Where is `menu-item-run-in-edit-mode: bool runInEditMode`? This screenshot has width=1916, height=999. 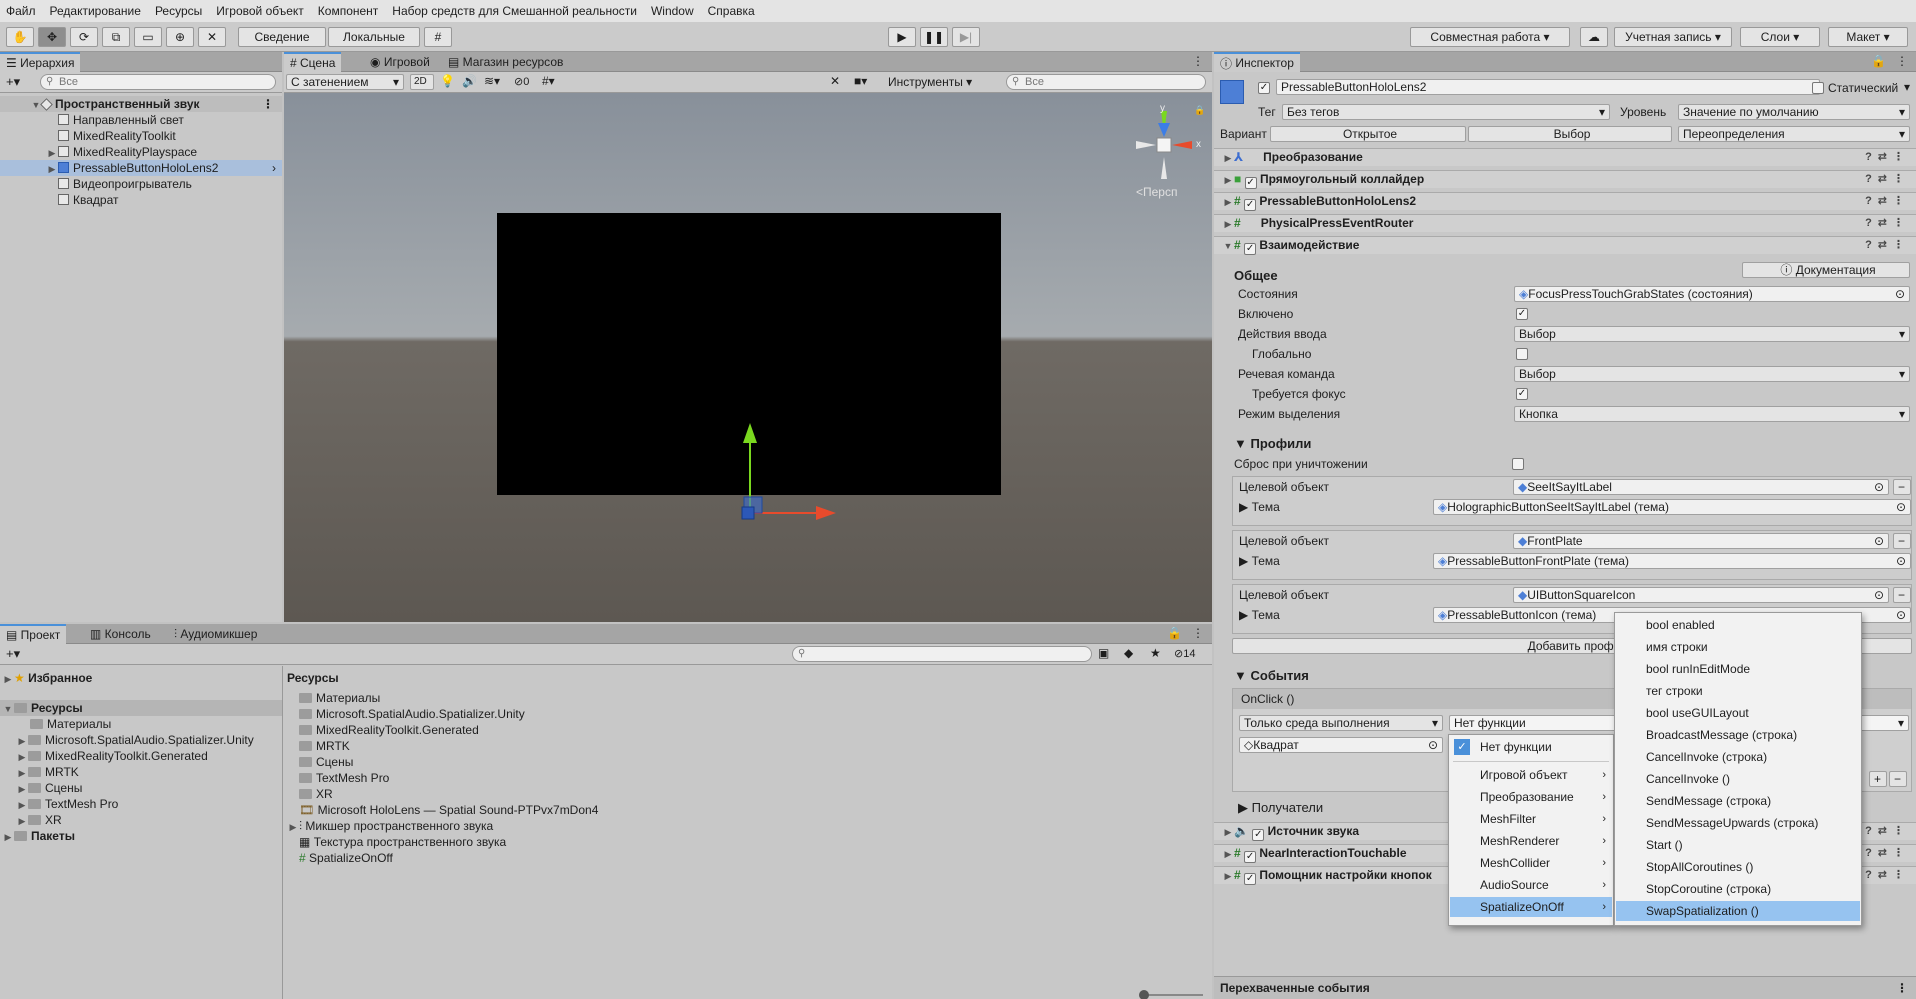
menu-item-run-in-edit-mode: bool runInEditMode is located at coordinates (1738, 669).